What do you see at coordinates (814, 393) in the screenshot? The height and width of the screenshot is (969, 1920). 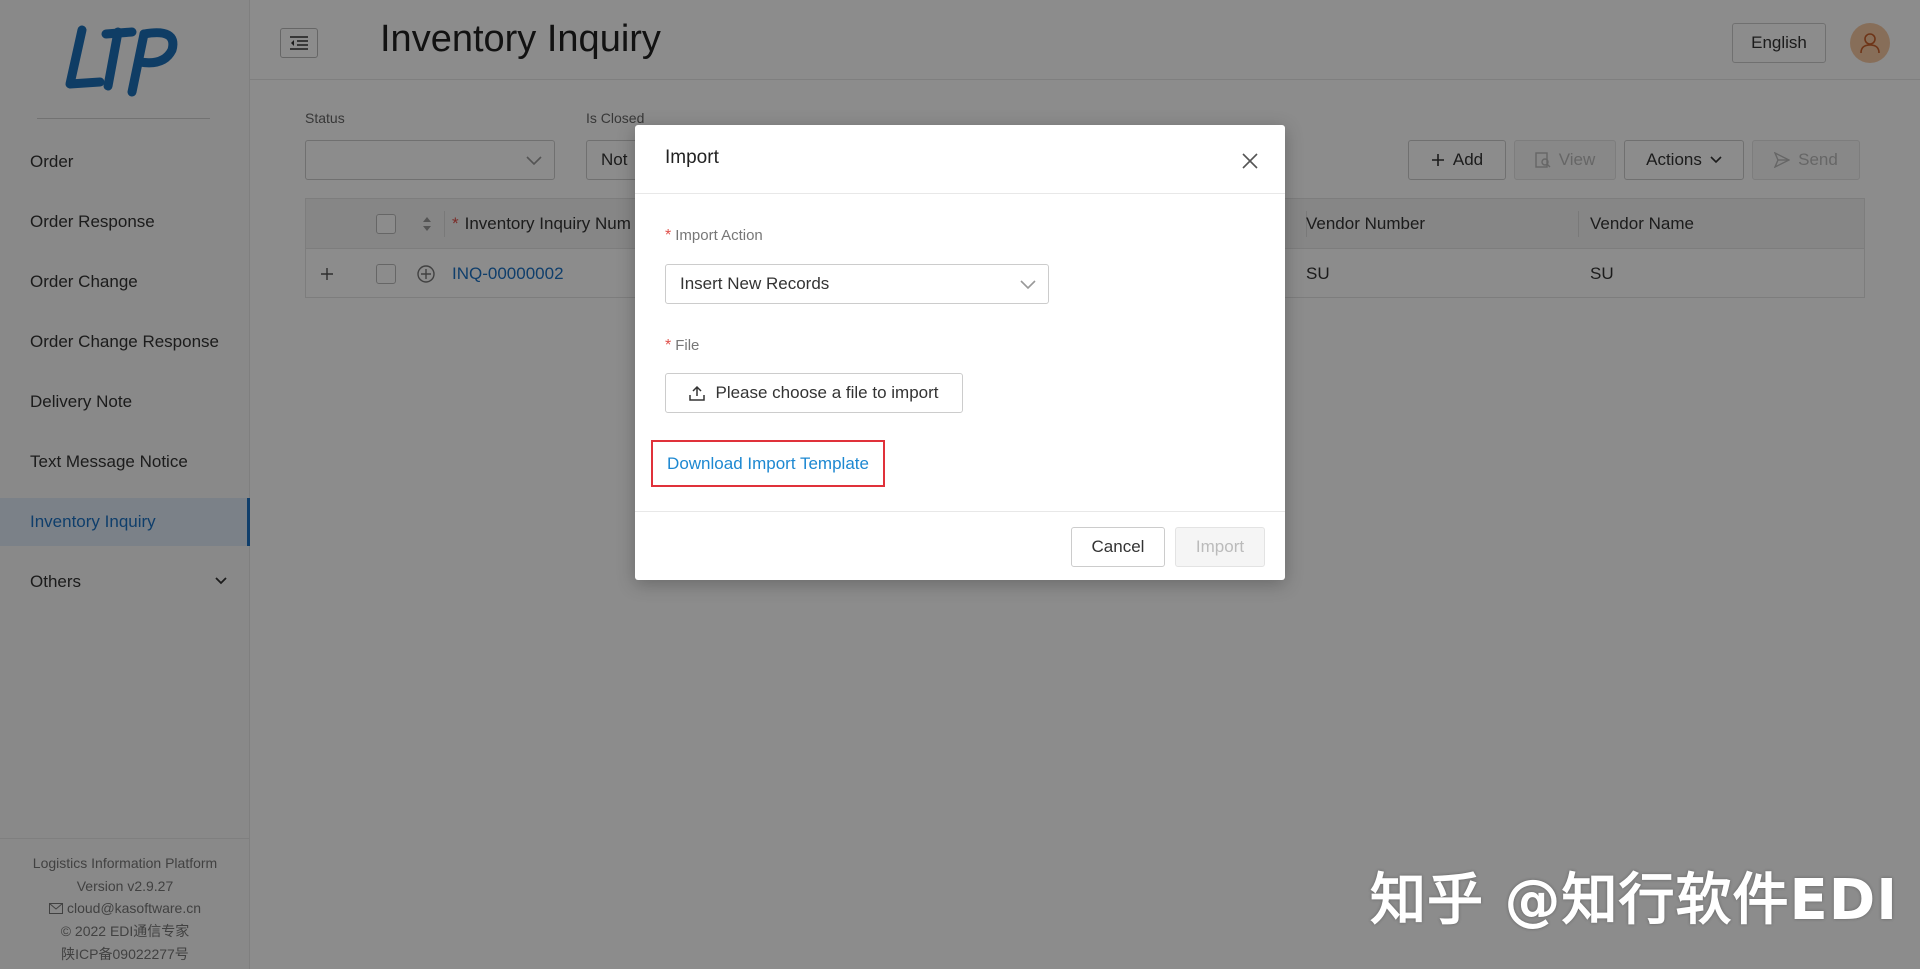 I see `choose-file-button: Please choose a file to import` at bounding box center [814, 393].